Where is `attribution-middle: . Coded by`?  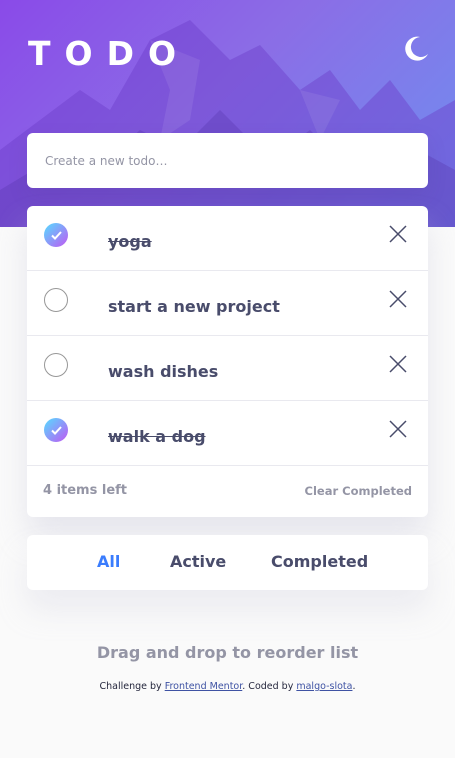
attribution-middle: . Coded by is located at coordinates (269, 686).